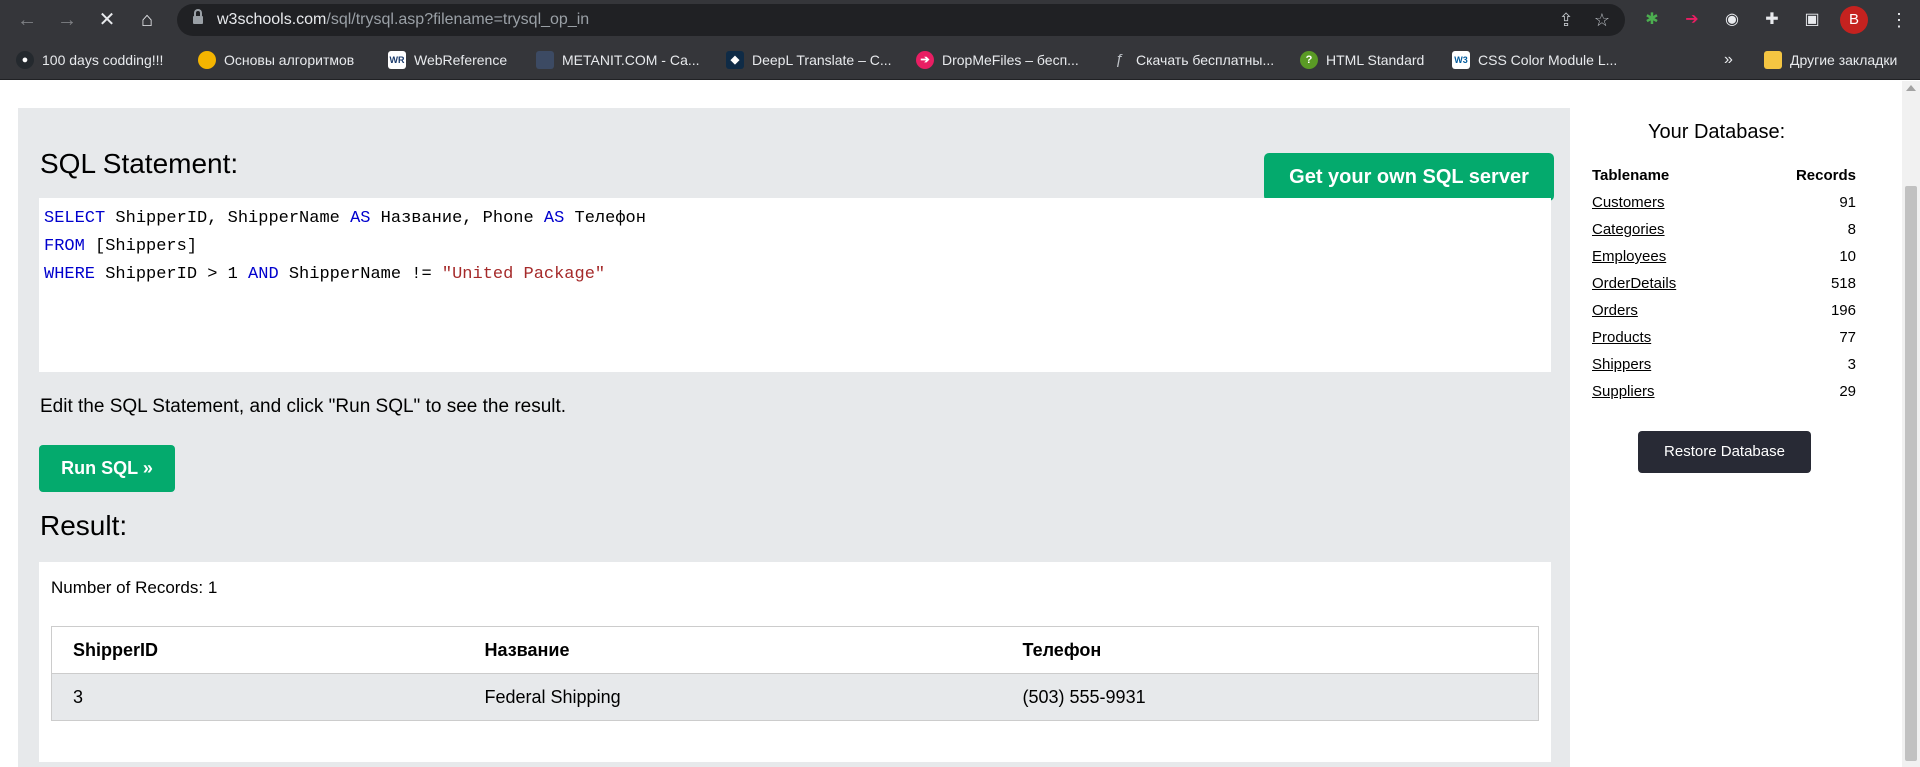 The width and height of the screenshot is (1920, 767). I want to click on scrollbar-thumb, so click(1911, 473).